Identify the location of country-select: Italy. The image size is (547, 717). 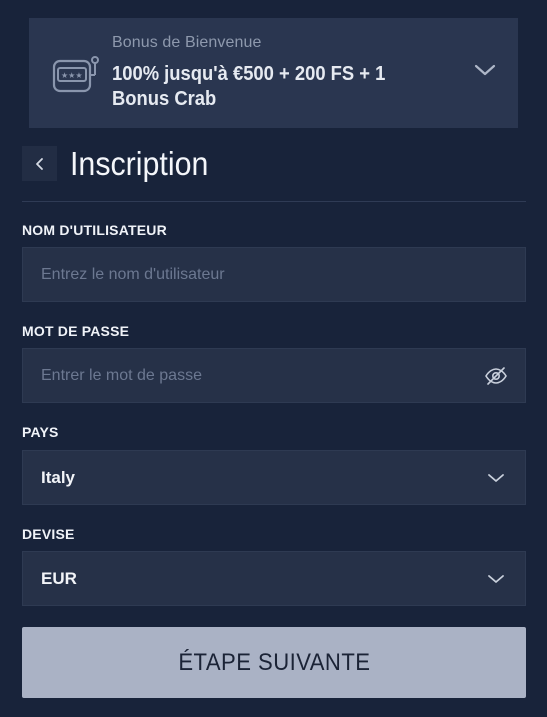
(274, 477).